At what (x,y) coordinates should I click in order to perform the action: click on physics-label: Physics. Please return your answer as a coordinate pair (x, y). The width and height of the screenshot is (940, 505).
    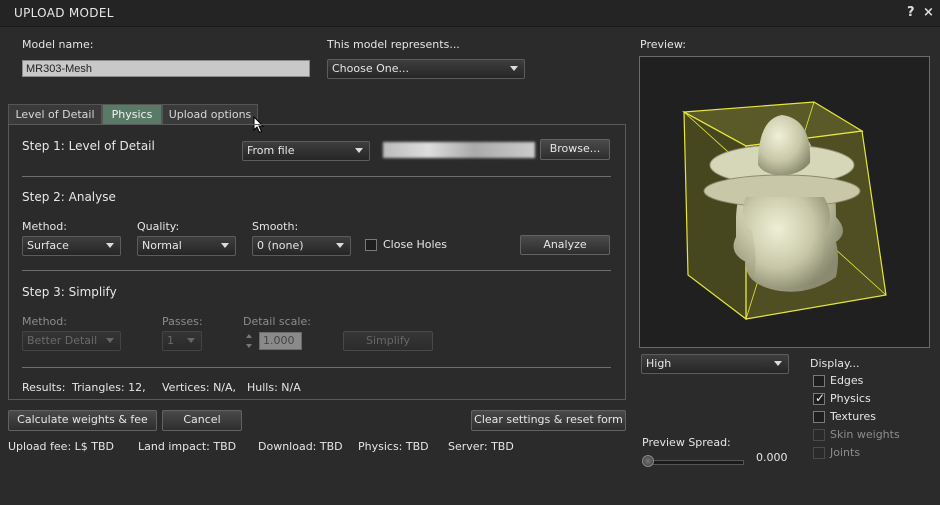
    Looking at the image, I should click on (850, 398).